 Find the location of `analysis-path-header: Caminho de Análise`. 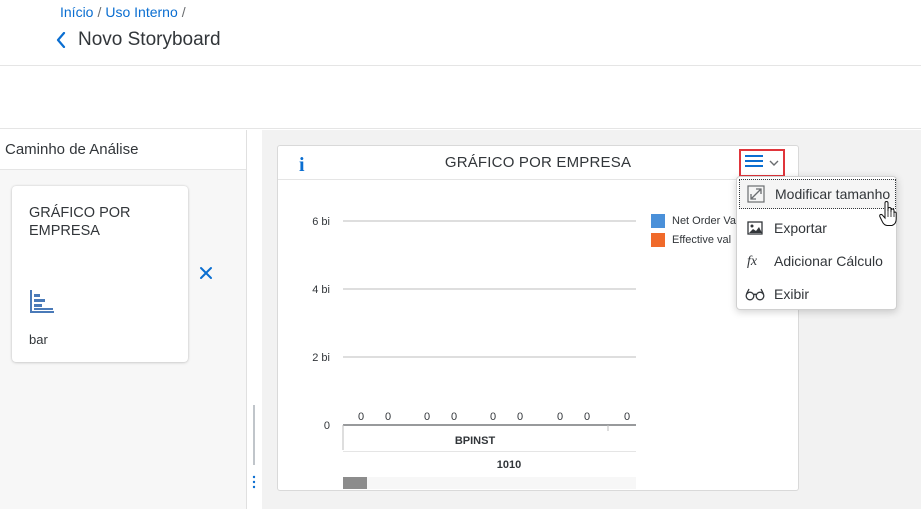

analysis-path-header: Caminho de Análise is located at coordinates (123, 150).